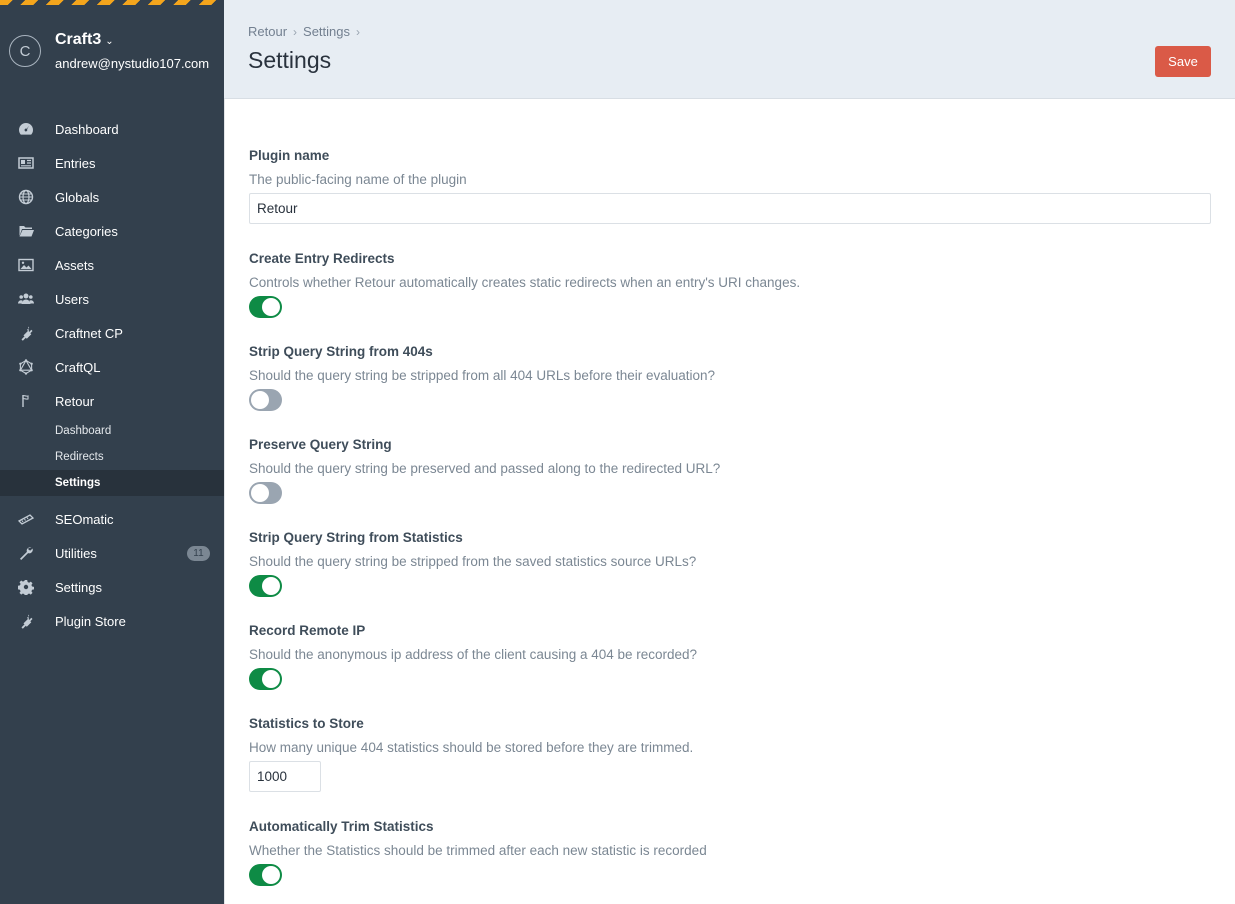 This screenshot has width=1235, height=904. I want to click on nav-item-craftnet-cp: Craftnet CP, so click(112, 333).